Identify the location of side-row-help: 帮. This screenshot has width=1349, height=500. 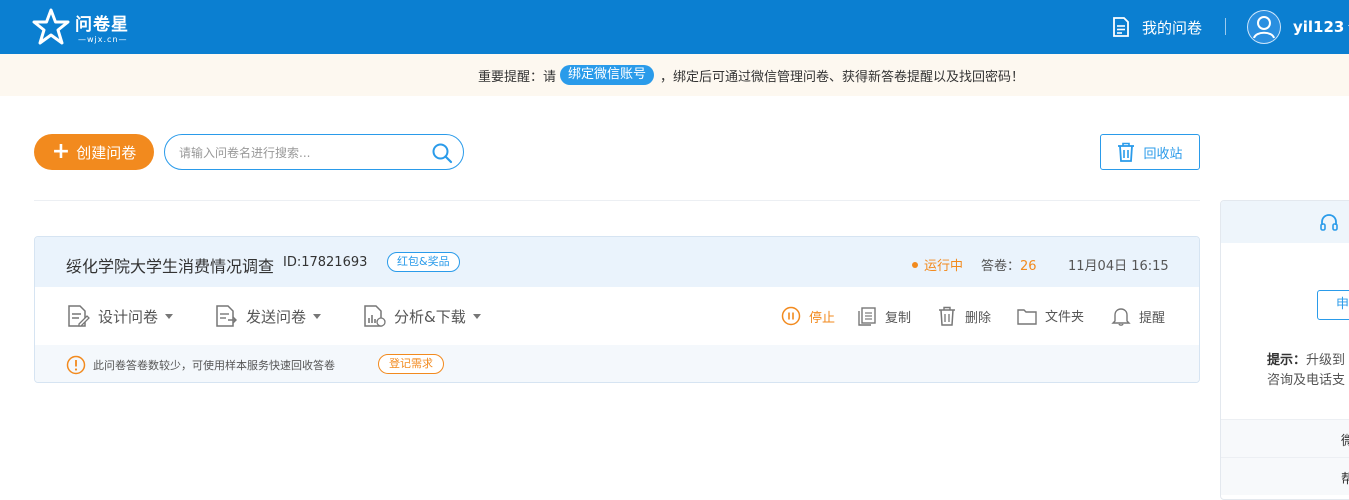
(1285, 476).